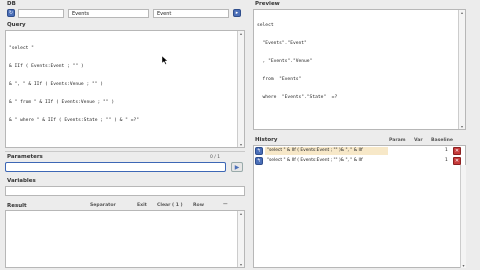 The image size is (480, 270). I want to click on variables-label: Variables, so click(21, 181).